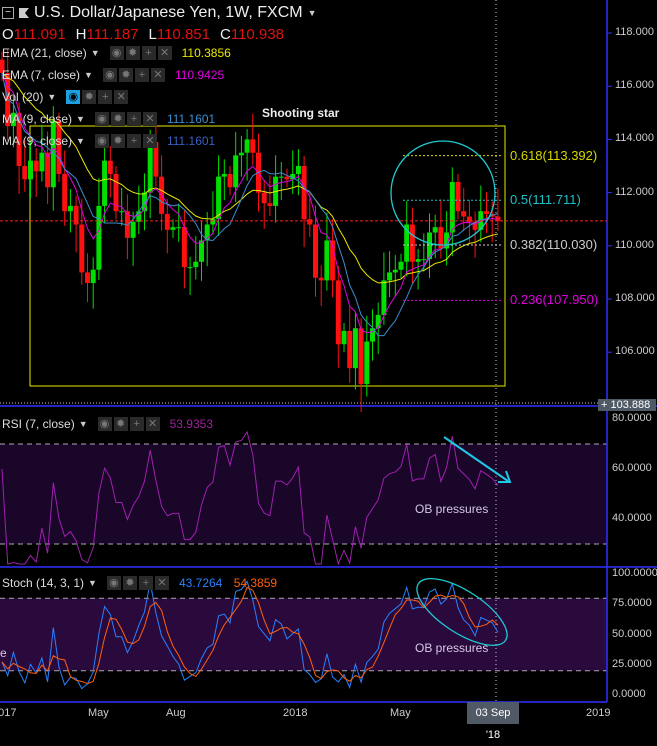 The height and width of the screenshot is (746, 657). What do you see at coordinates (629, 694) in the screenshot?
I see `stoch-tick-label: 0.0000` at bounding box center [629, 694].